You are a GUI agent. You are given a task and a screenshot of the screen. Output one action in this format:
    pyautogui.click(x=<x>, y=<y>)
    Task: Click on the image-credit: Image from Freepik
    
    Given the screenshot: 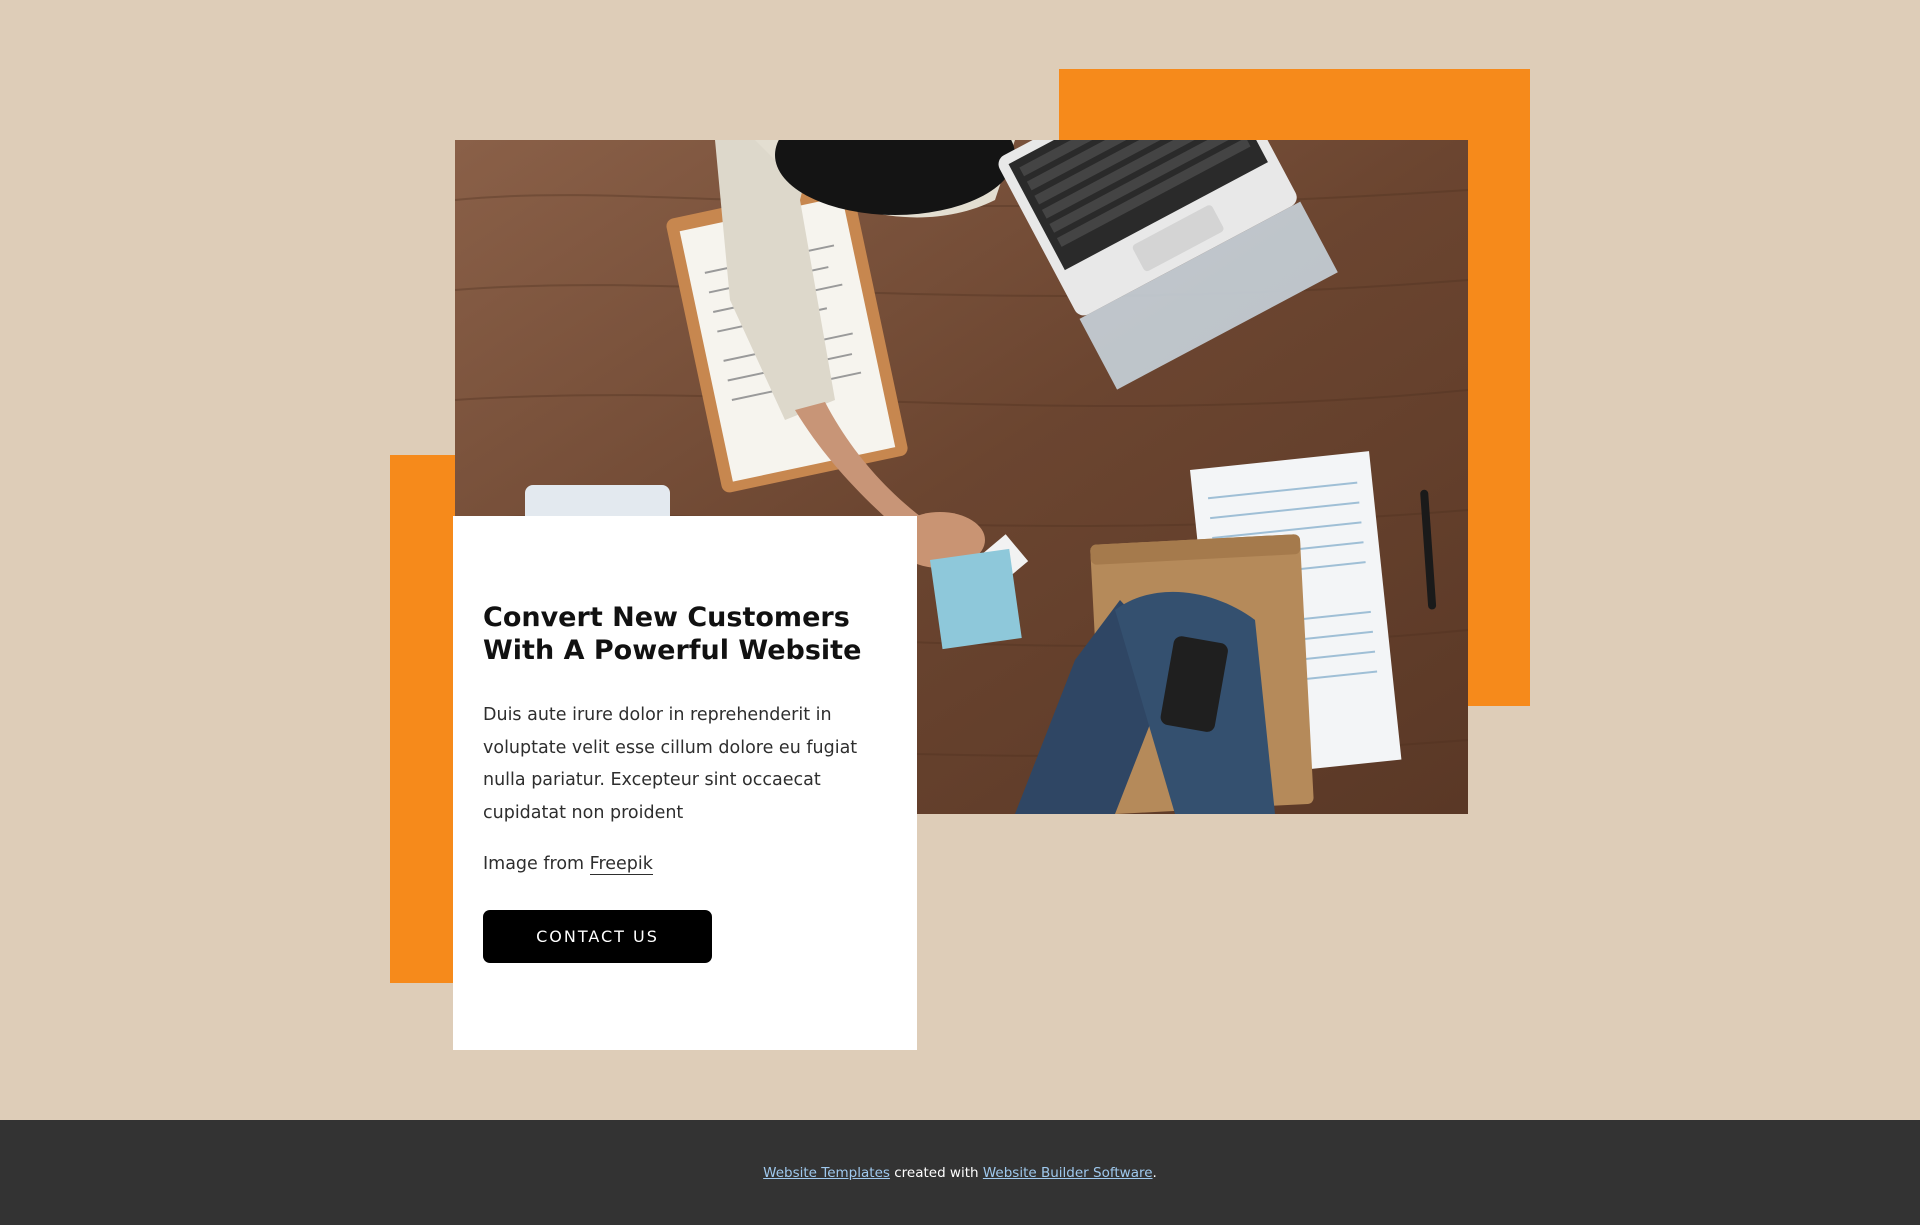 What is the action you would take?
    pyautogui.click(x=568, y=864)
    